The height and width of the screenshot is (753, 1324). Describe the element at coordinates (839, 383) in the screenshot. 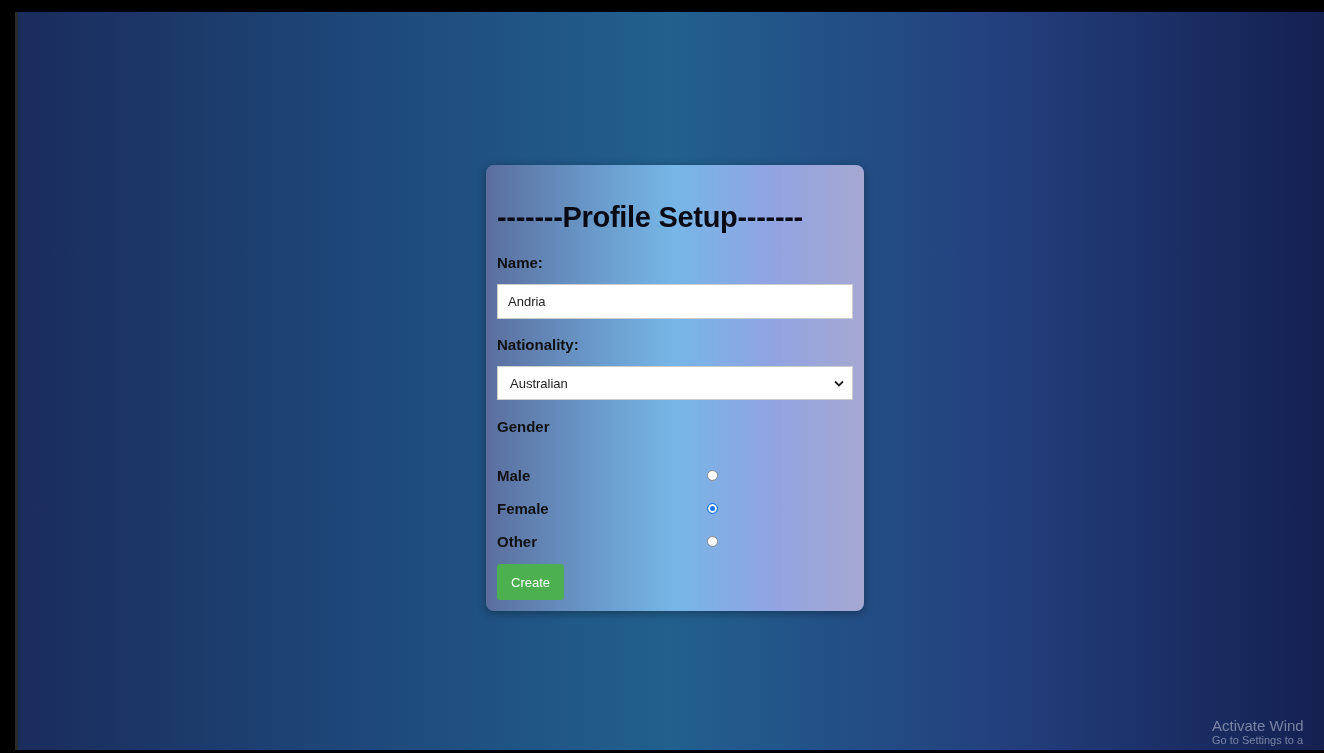

I see `chevron-icon` at that location.